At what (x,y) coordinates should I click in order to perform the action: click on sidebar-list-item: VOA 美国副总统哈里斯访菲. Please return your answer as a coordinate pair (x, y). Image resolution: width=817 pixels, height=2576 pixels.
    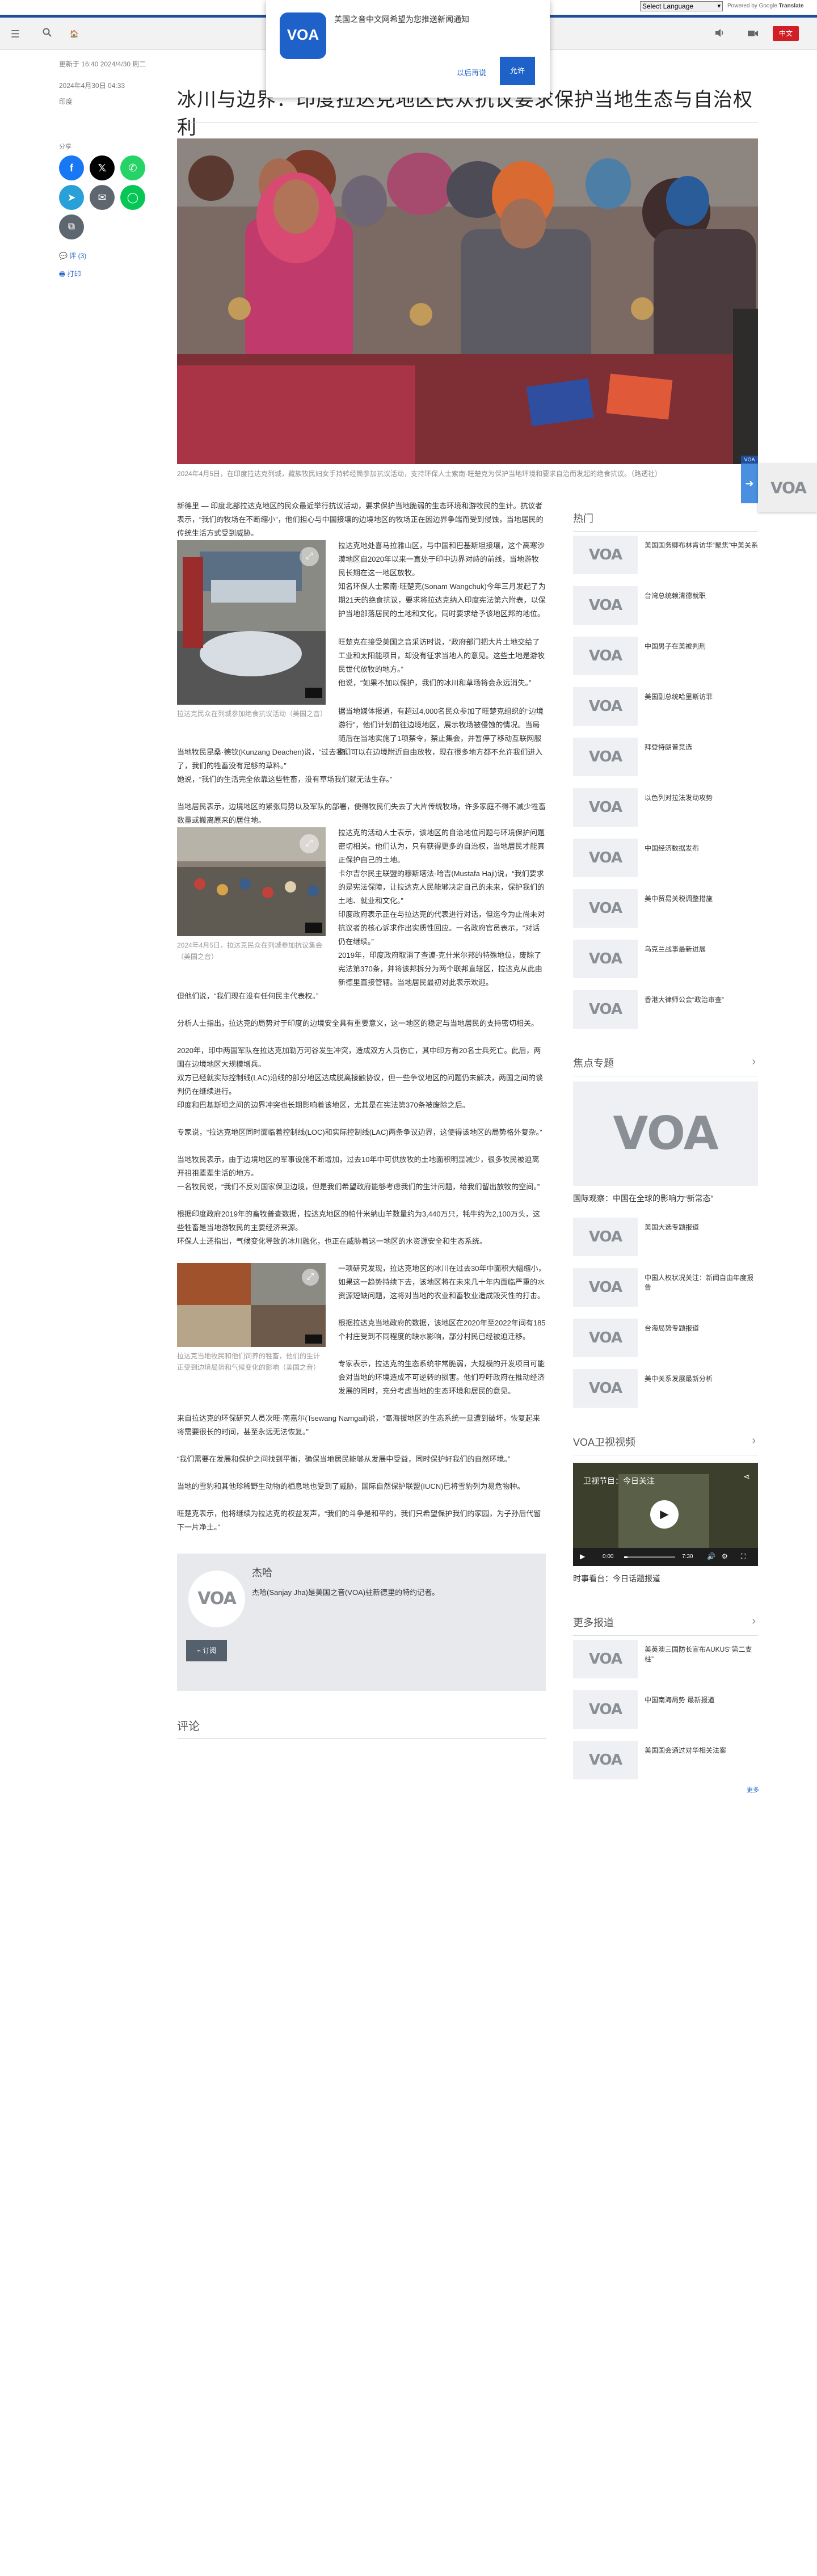
    Looking at the image, I should click on (665, 707).